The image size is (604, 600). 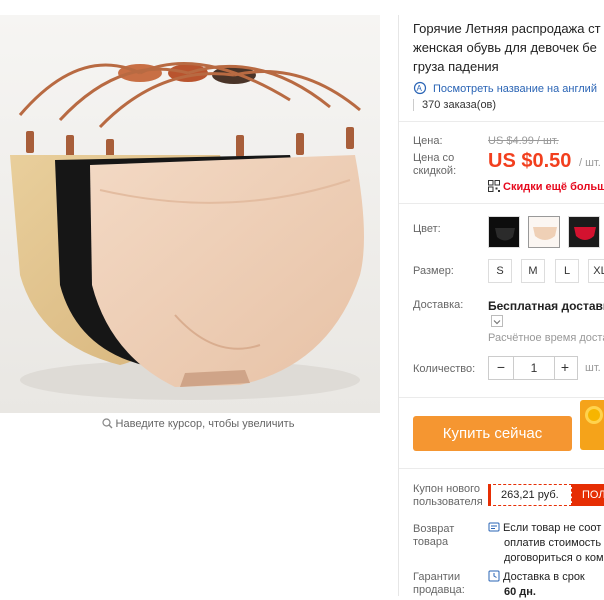 What do you see at coordinates (544, 577) in the screenshot?
I see `delivery-guarantee-text: Доставка в срок` at bounding box center [544, 577].